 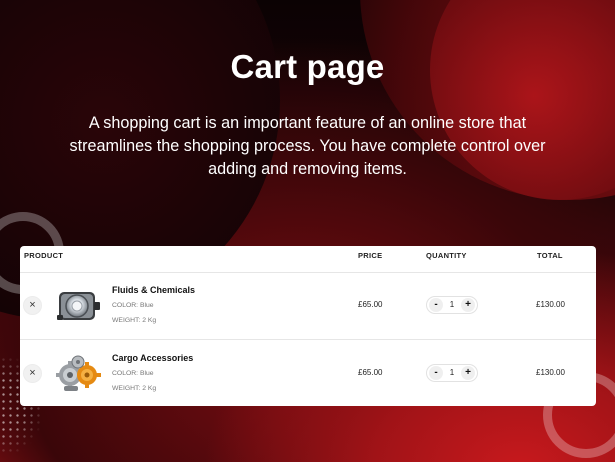 What do you see at coordinates (153, 290) in the screenshot?
I see `product-name: Fluids & Chemicals` at bounding box center [153, 290].